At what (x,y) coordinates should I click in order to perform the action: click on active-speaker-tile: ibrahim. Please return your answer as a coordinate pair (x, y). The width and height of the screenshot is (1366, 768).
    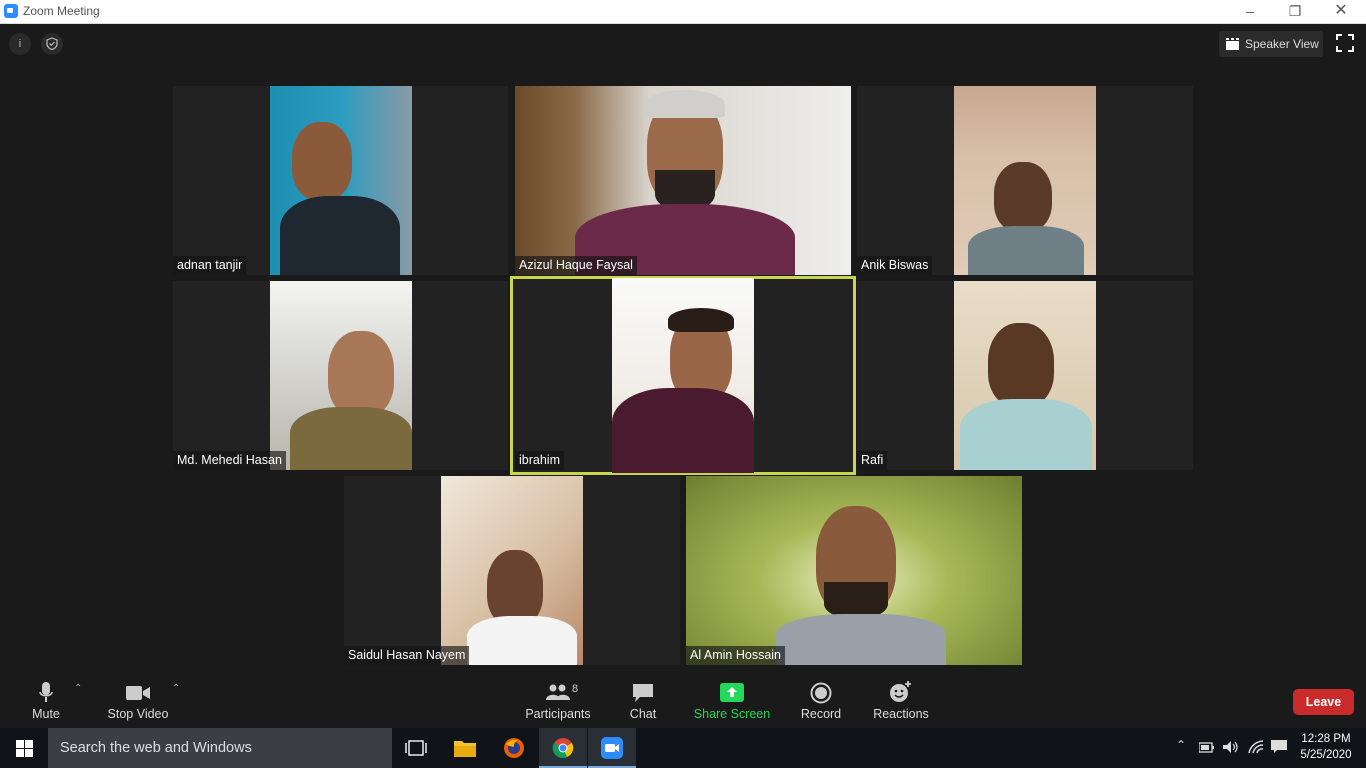
    Looking at the image, I should click on (683, 375).